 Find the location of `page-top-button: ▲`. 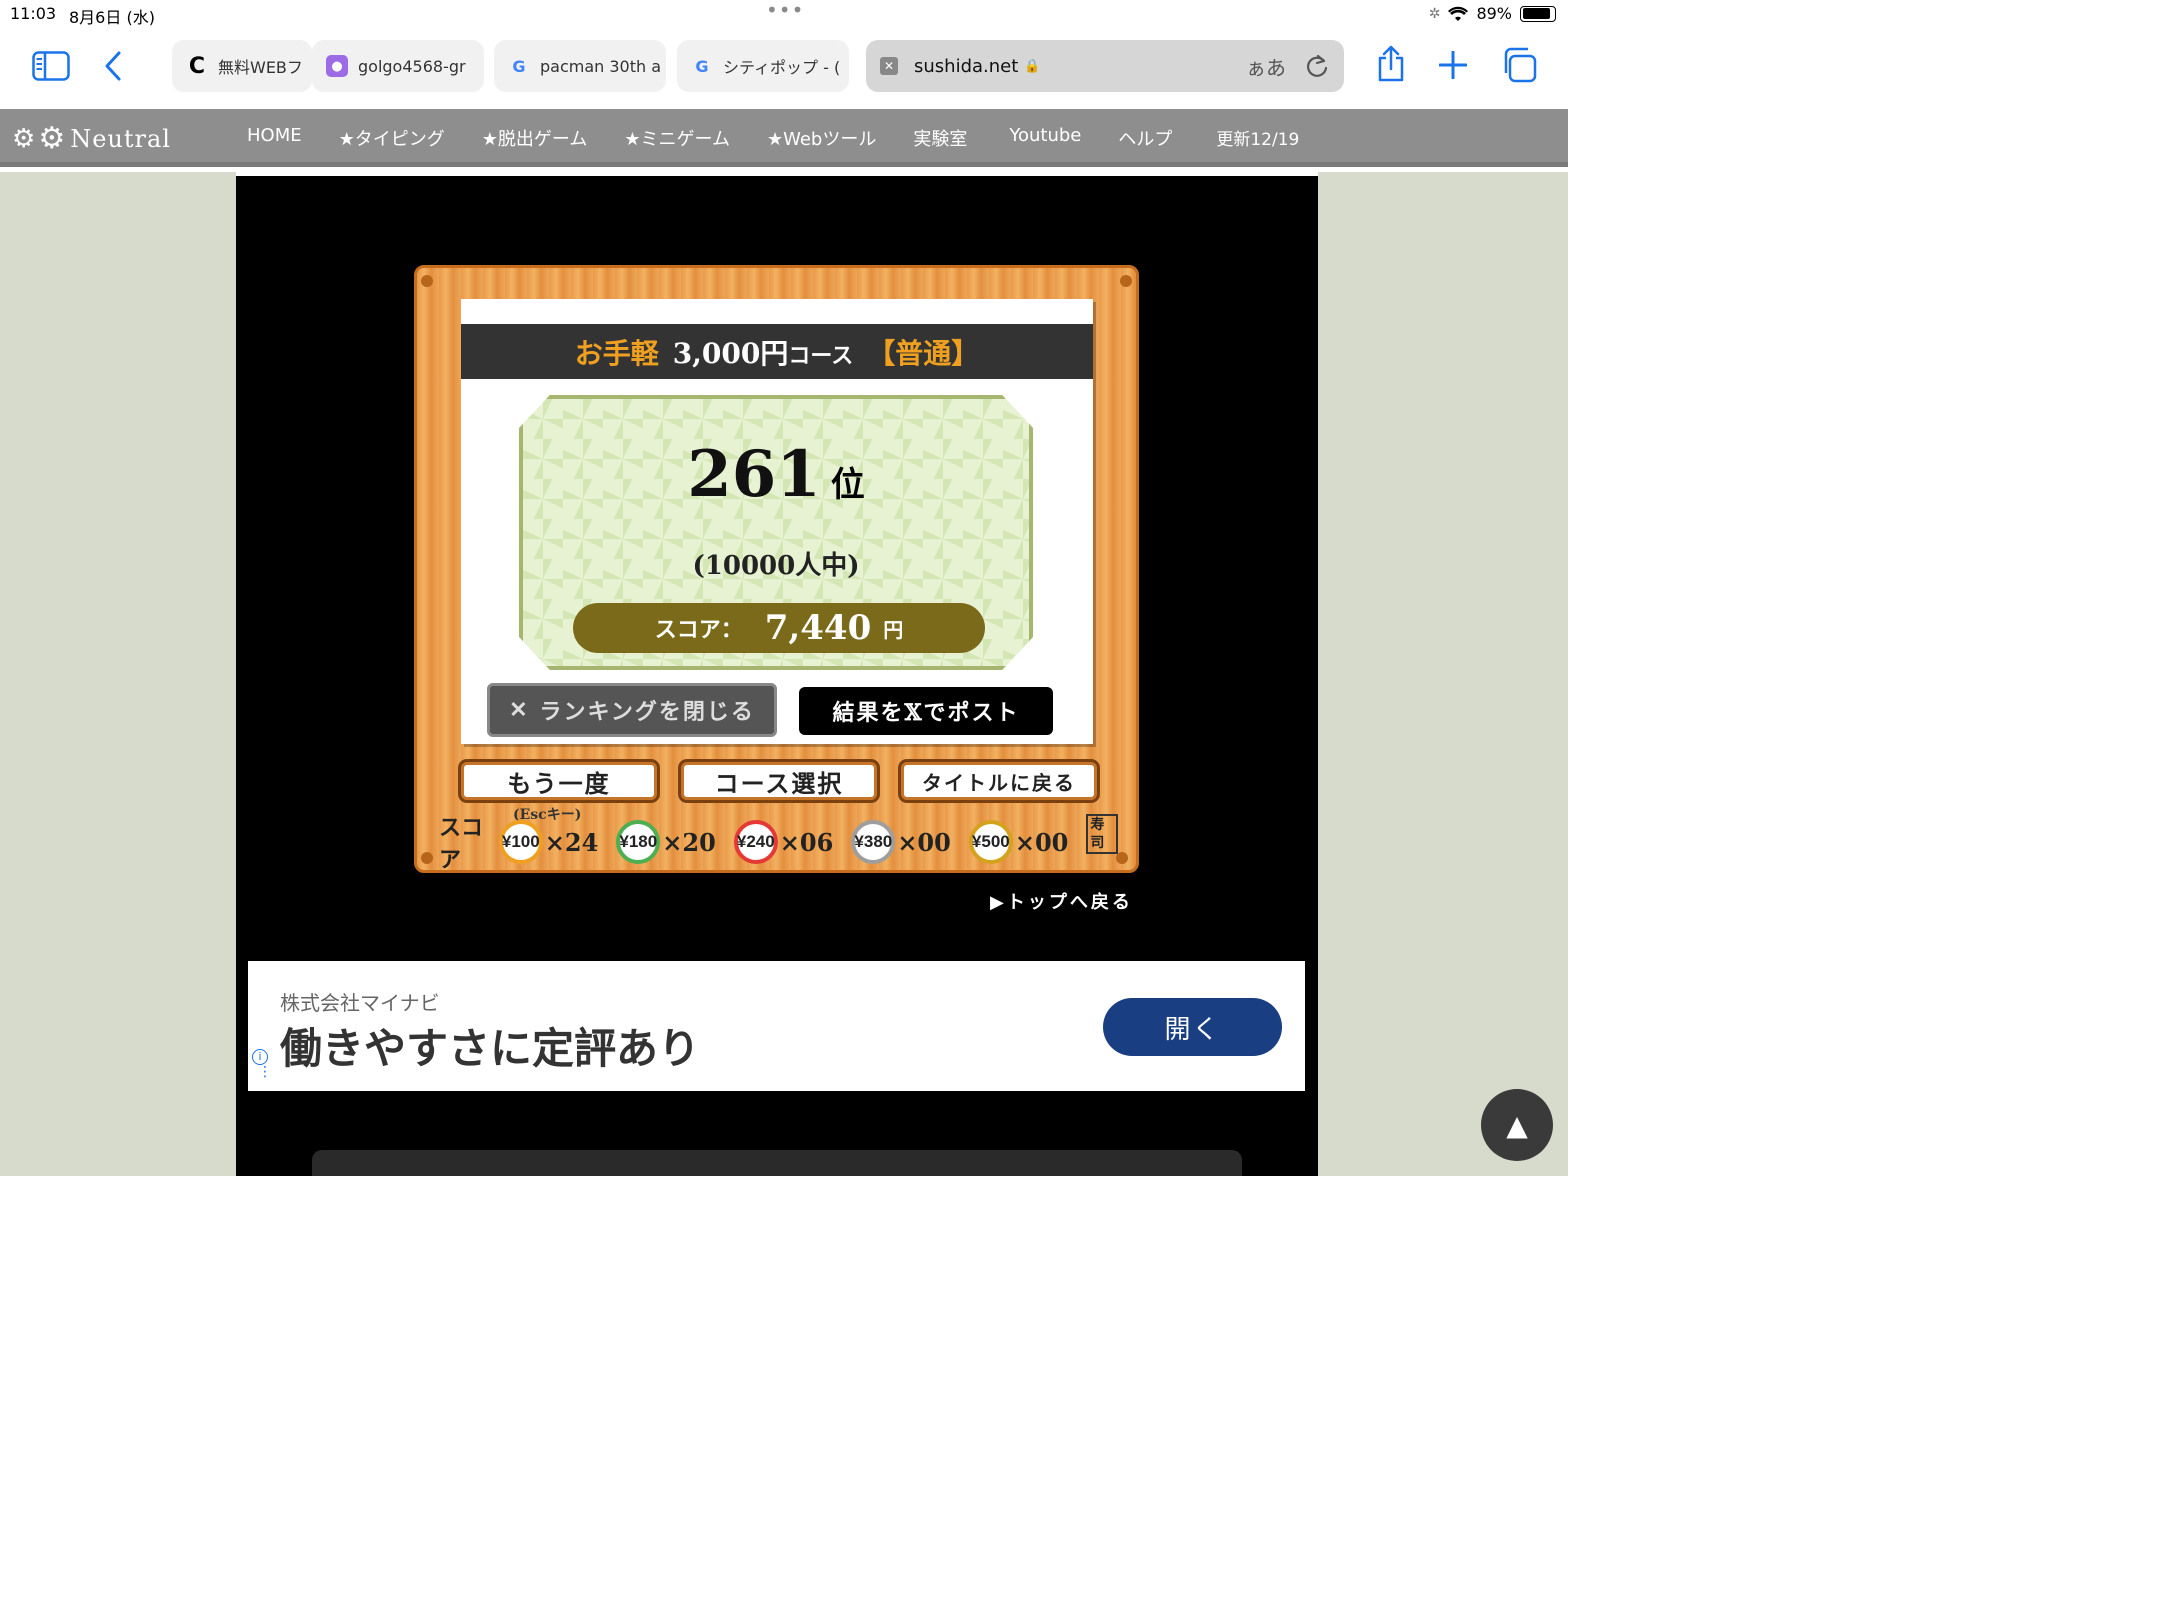

page-top-button: ▲ is located at coordinates (1517, 1125).